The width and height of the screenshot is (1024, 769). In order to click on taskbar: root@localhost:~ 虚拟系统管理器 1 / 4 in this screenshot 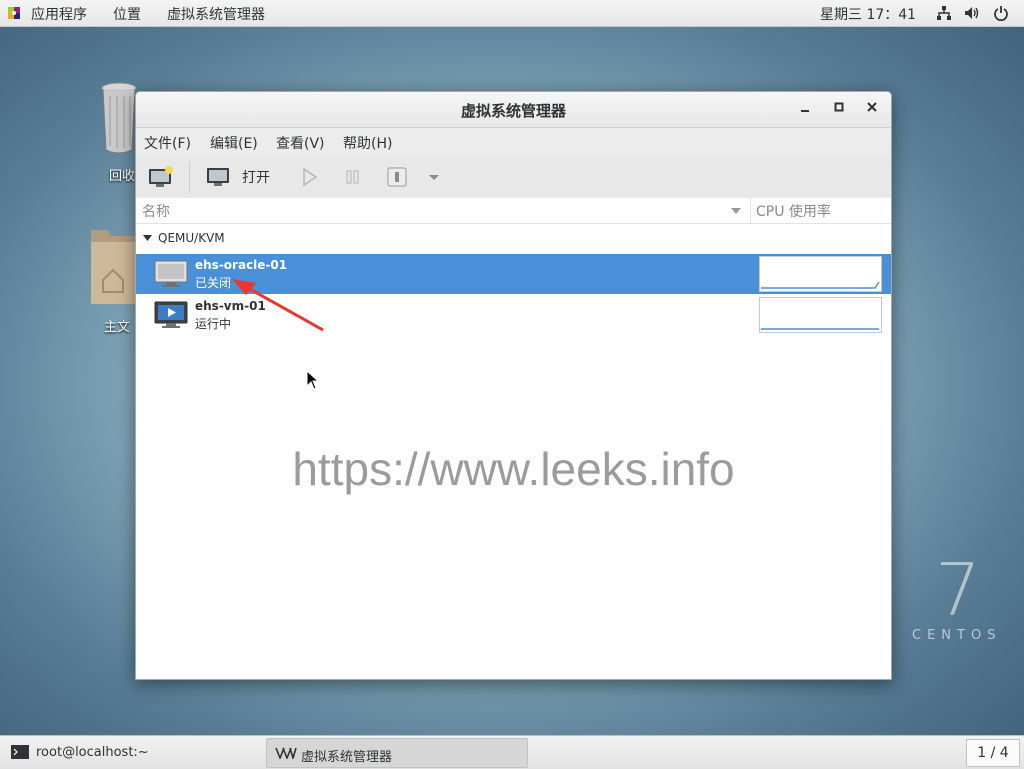, I will do `click(512, 752)`.